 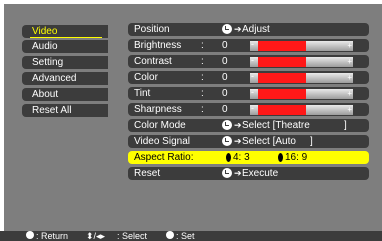 I want to click on row-label: Color, so click(x=146, y=77).